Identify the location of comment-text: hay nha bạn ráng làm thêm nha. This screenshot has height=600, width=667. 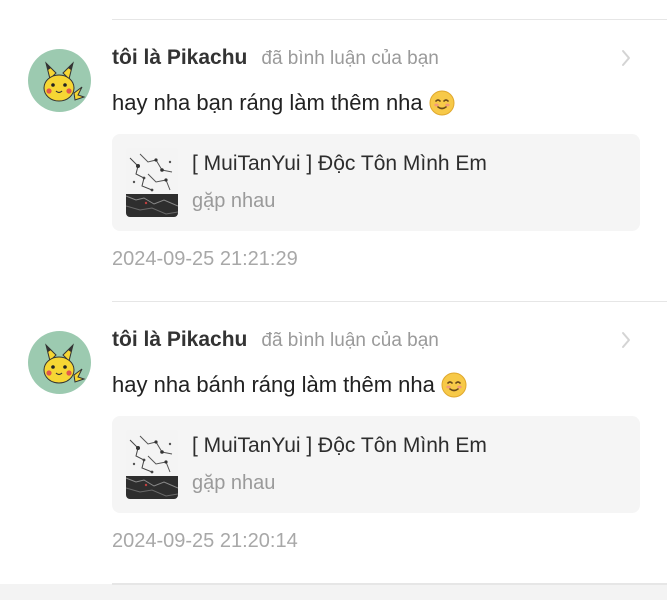
(267, 102).